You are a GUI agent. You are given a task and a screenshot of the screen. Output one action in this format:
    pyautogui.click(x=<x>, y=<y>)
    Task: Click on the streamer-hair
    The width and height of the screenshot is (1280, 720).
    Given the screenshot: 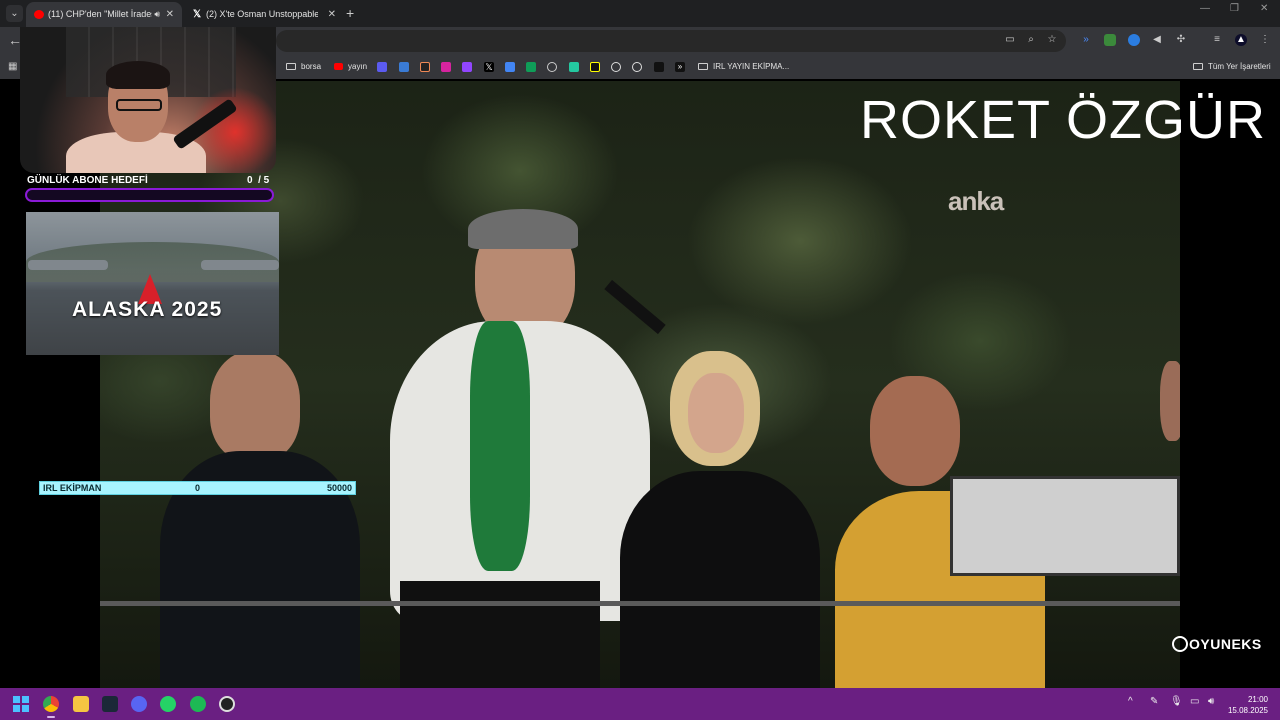 What is the action you would take?
    pyautogui.click(x=138, y=75)
    